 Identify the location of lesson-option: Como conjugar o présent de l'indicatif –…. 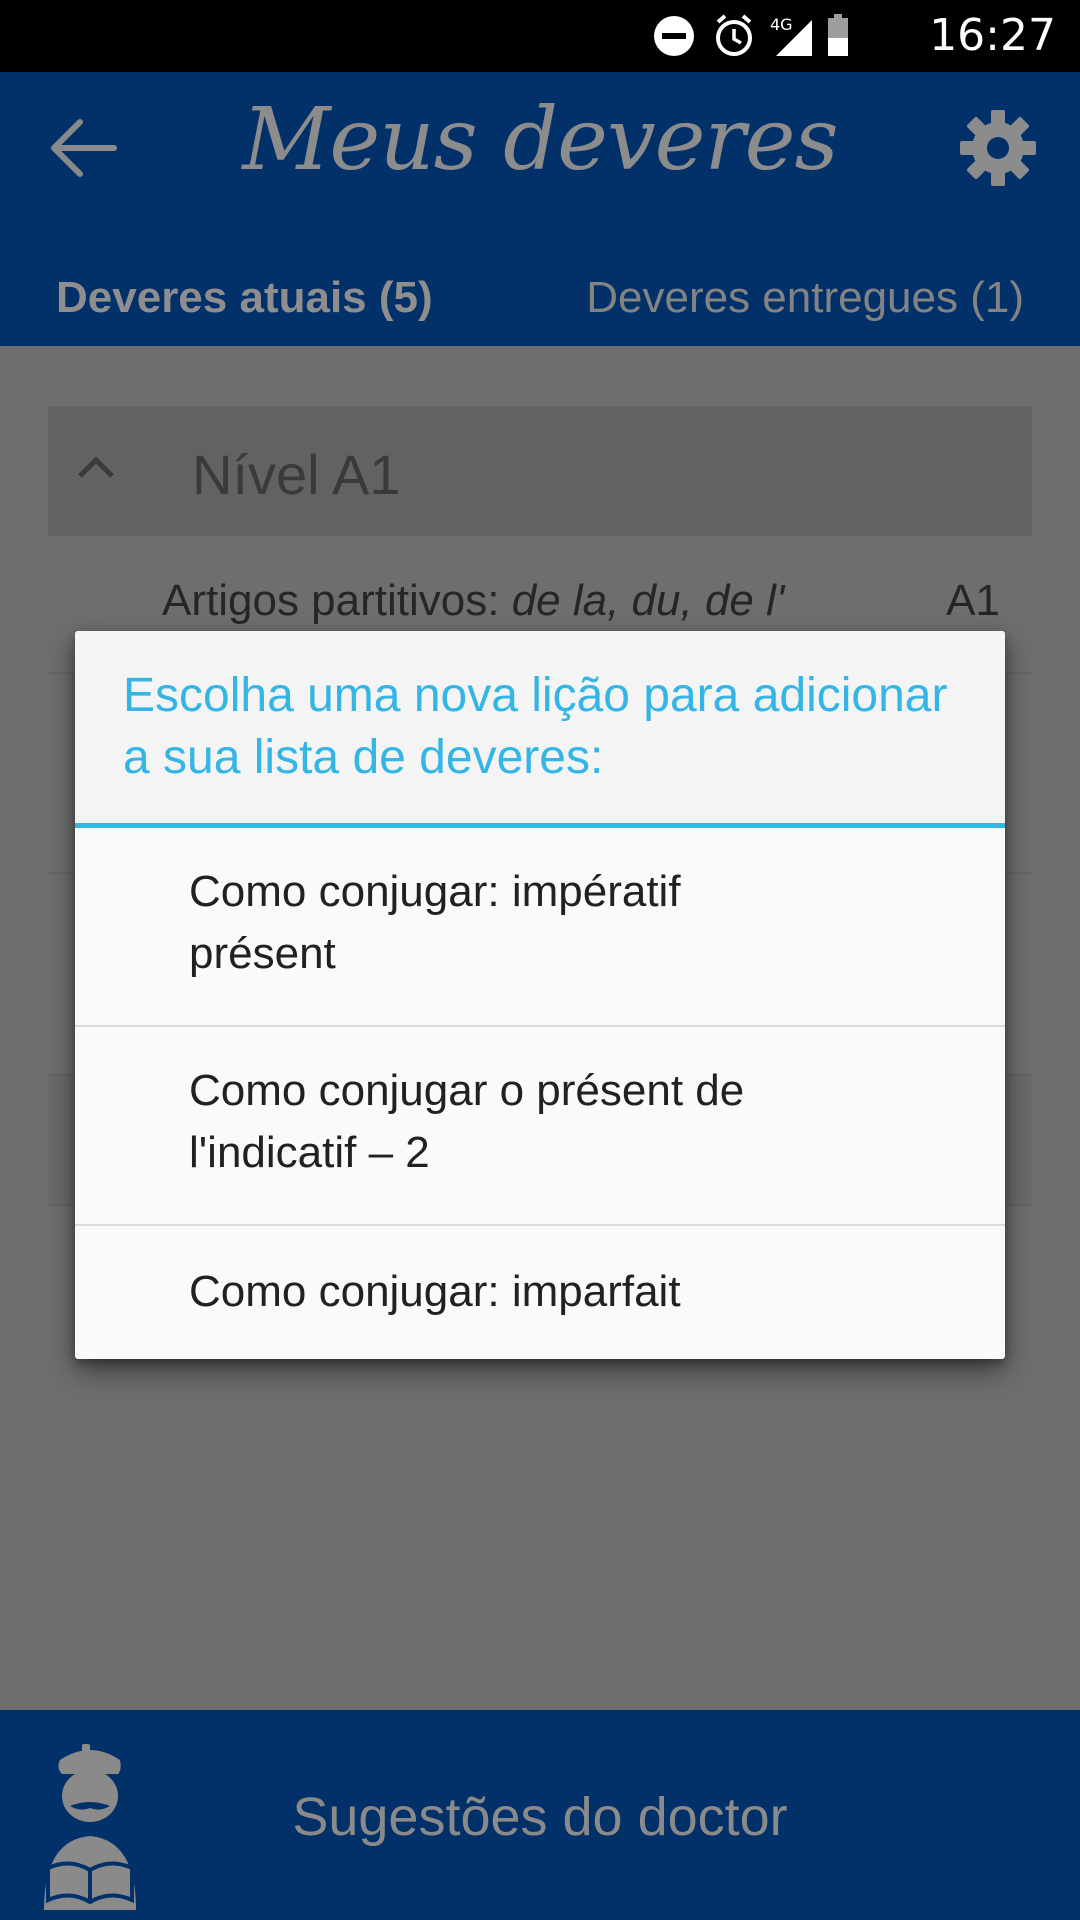
(540, 1126).